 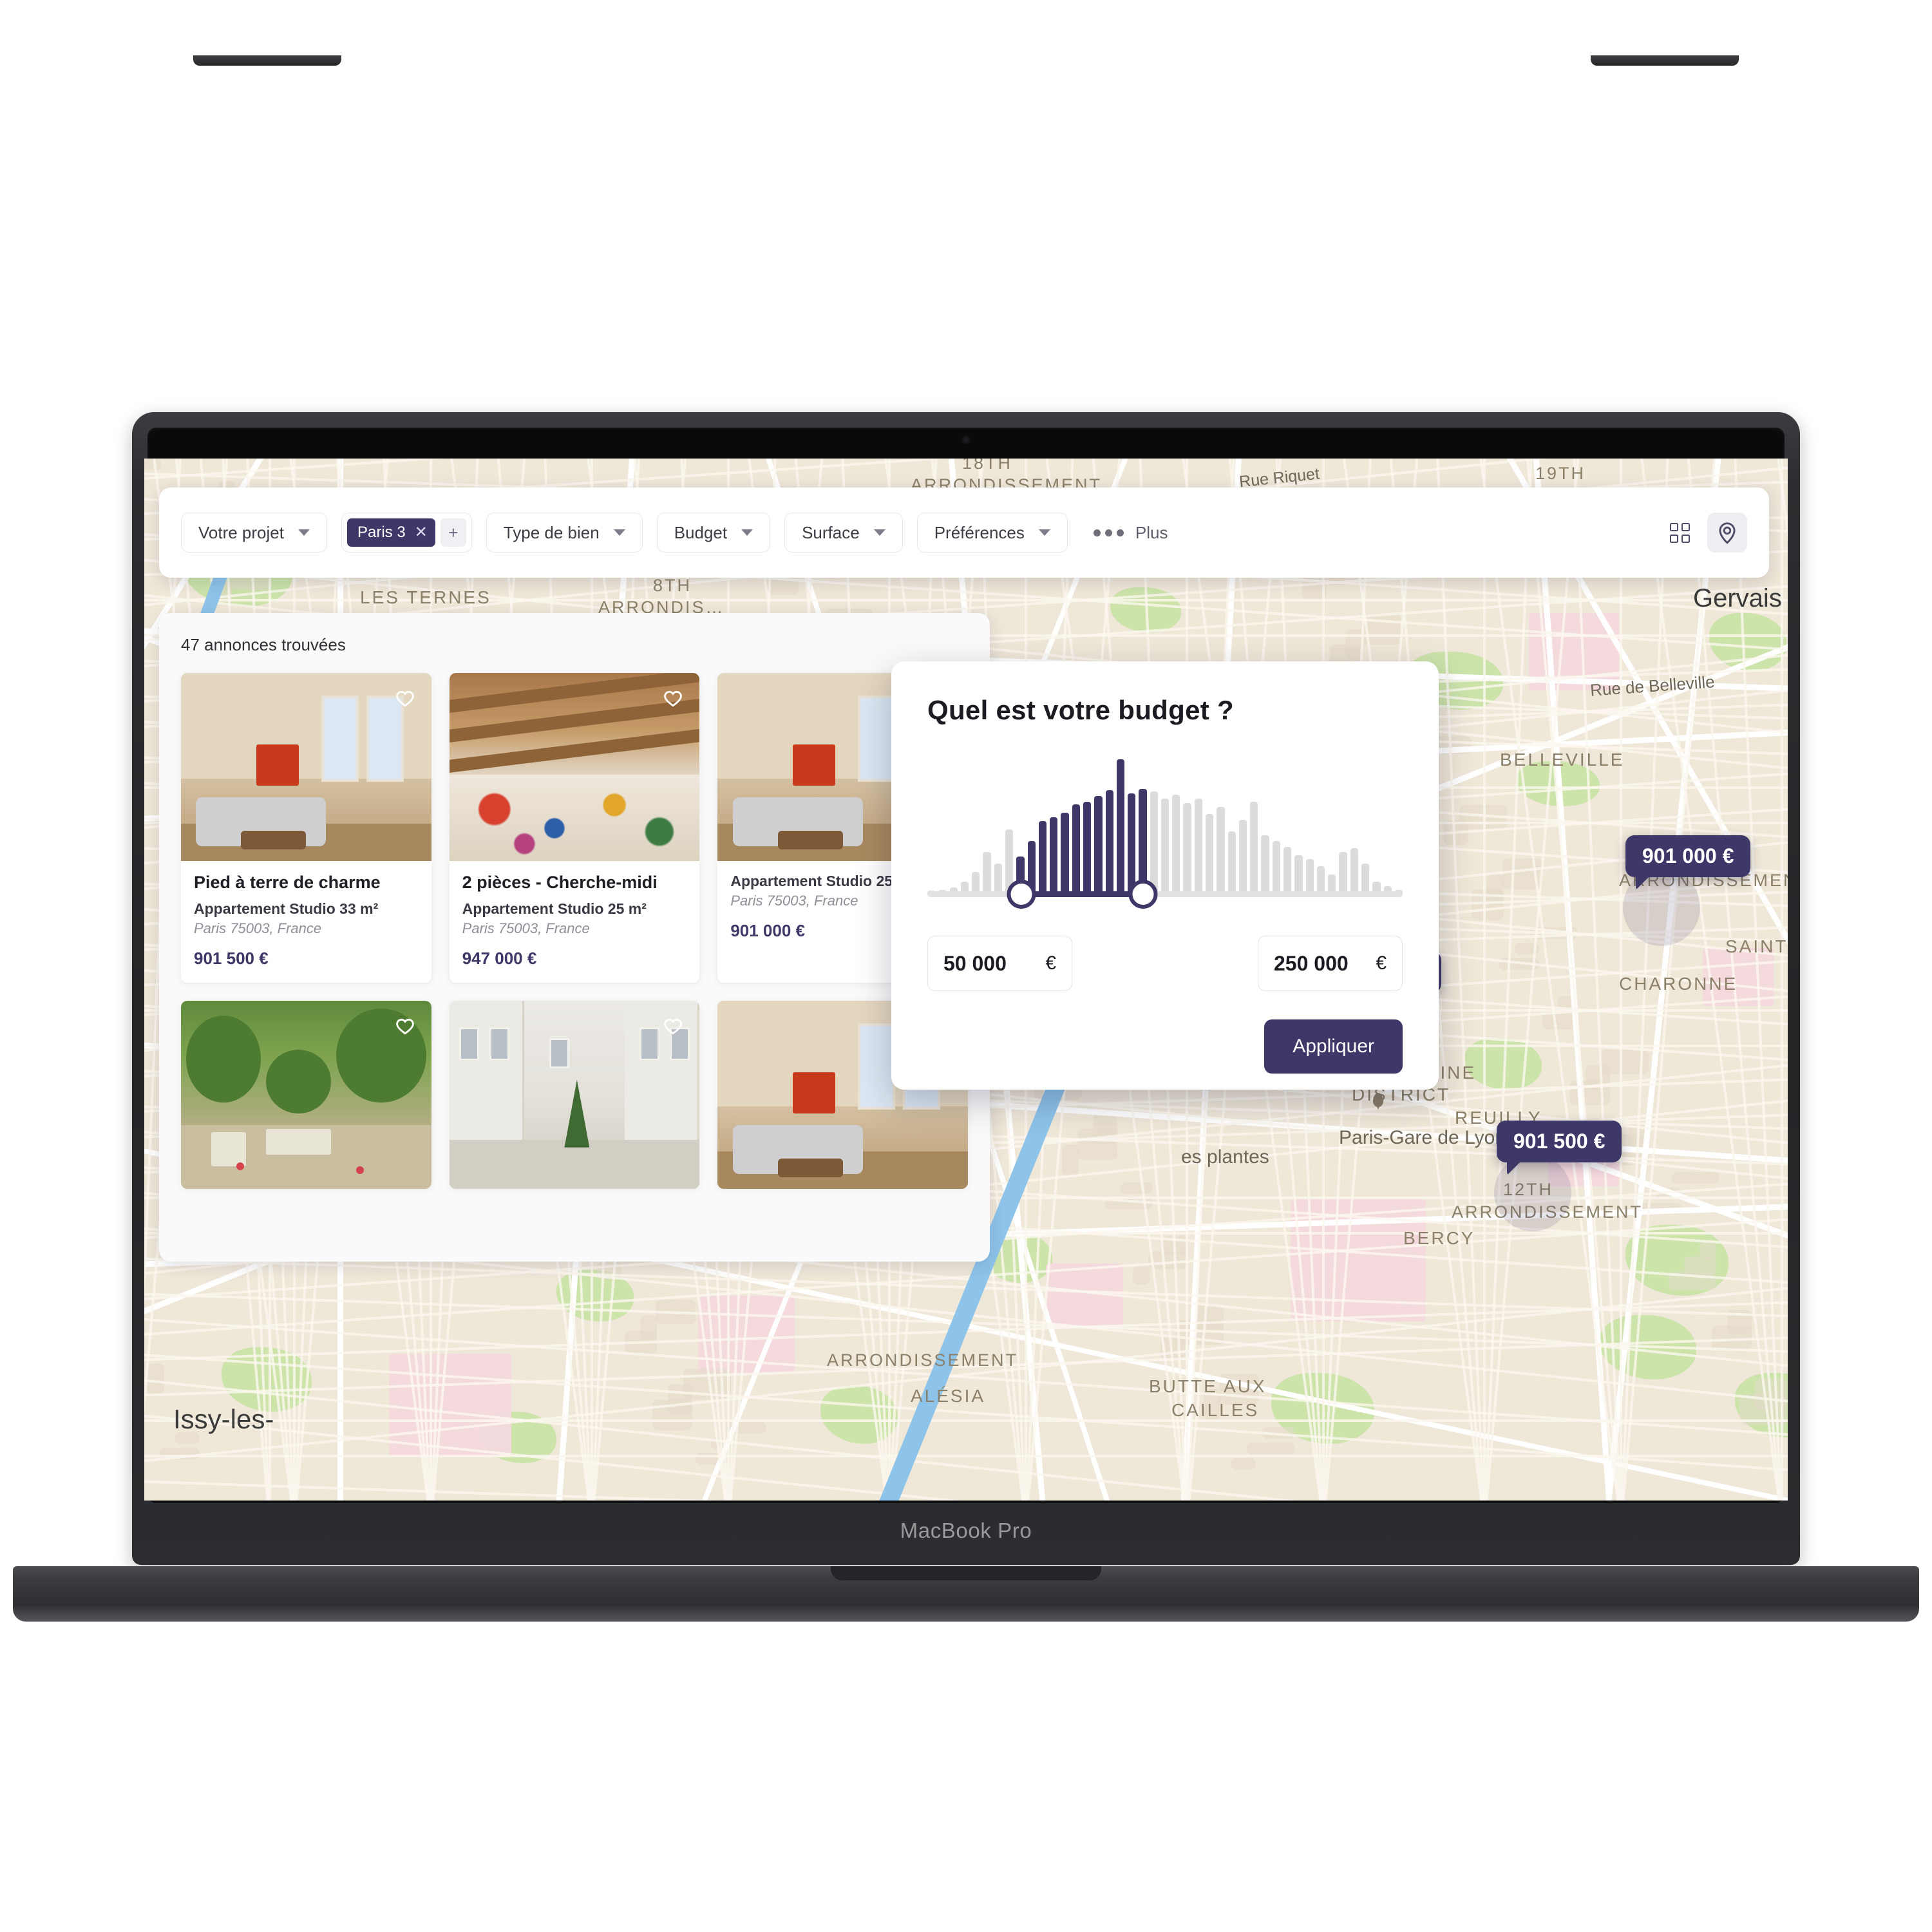 I want to click on map-price-marker: 901 000 €, so click(x=1688, y=856).